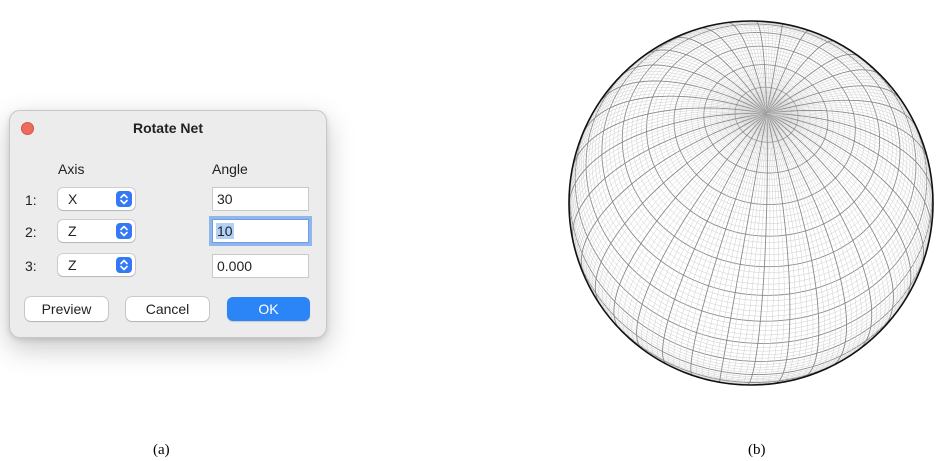 This screenshot has width=938, height=461. I want to click on axis-select-3: Z, so click(96, 265).